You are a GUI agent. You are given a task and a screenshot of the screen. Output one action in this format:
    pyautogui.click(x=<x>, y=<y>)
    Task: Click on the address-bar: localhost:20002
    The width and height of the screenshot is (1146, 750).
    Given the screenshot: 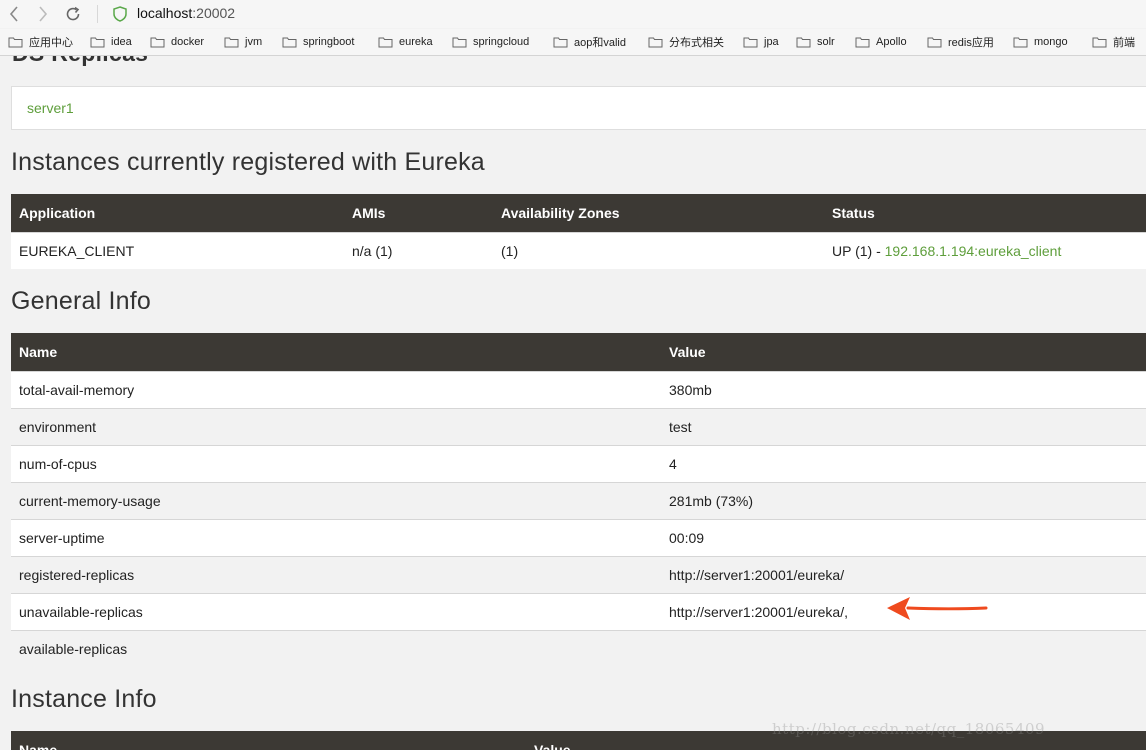 What is the action you would take?
    pyautogui.click(x=186, y=13)
    